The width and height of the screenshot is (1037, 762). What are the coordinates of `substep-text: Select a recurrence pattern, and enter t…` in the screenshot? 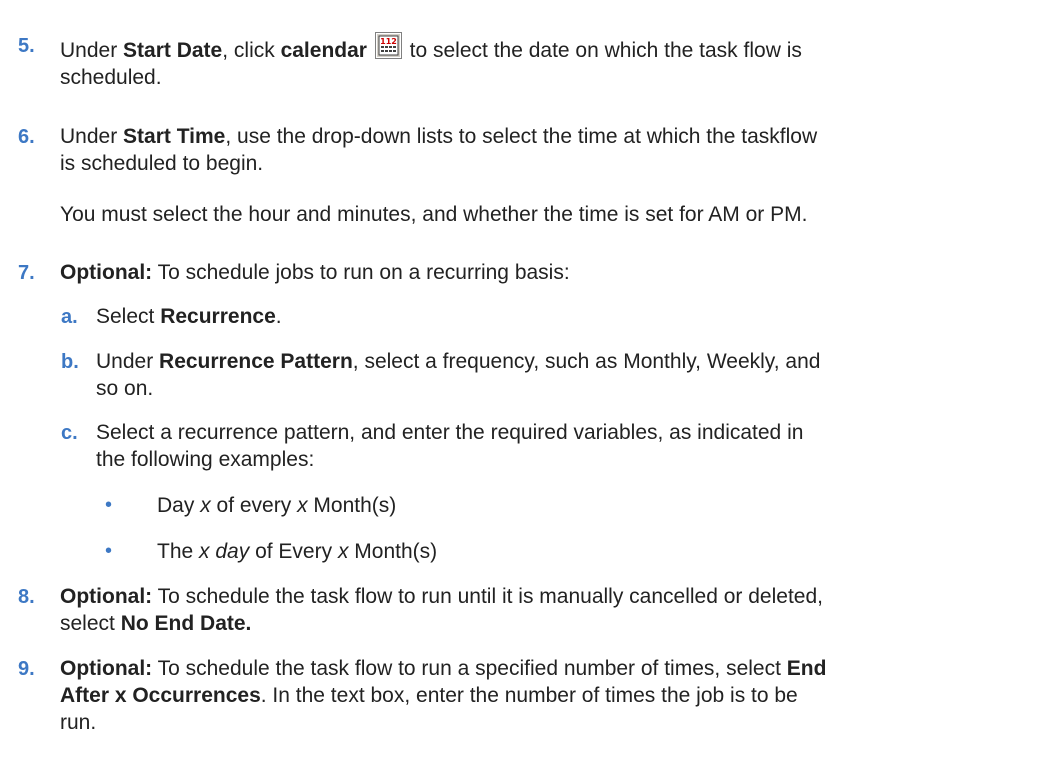 It's located at (556, 446).